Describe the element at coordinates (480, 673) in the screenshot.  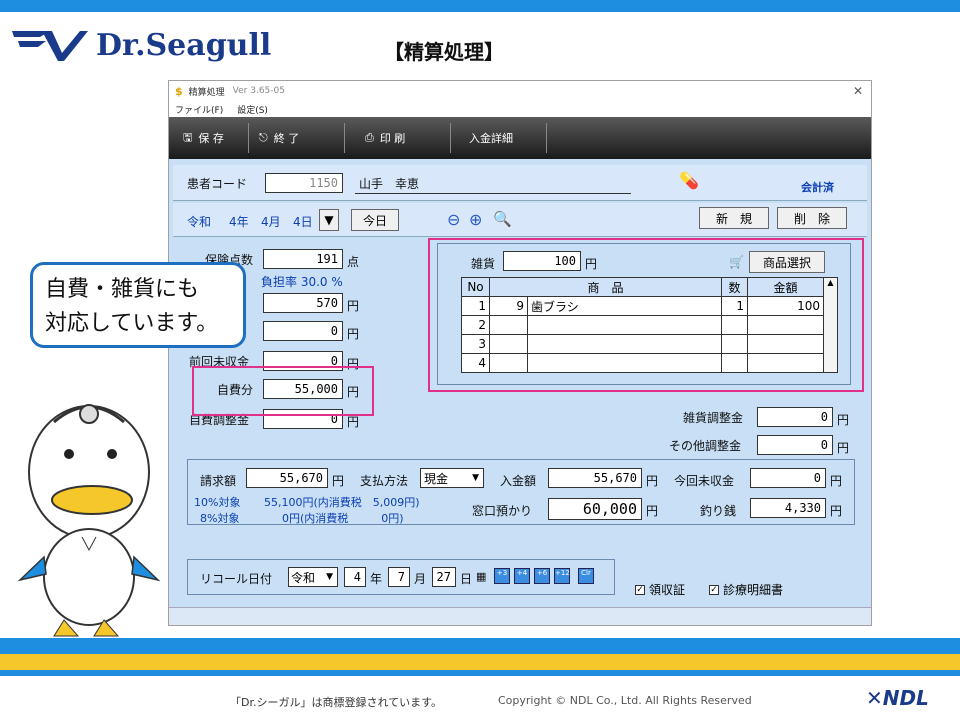
I see `footer-band-blue-thin` at that location.